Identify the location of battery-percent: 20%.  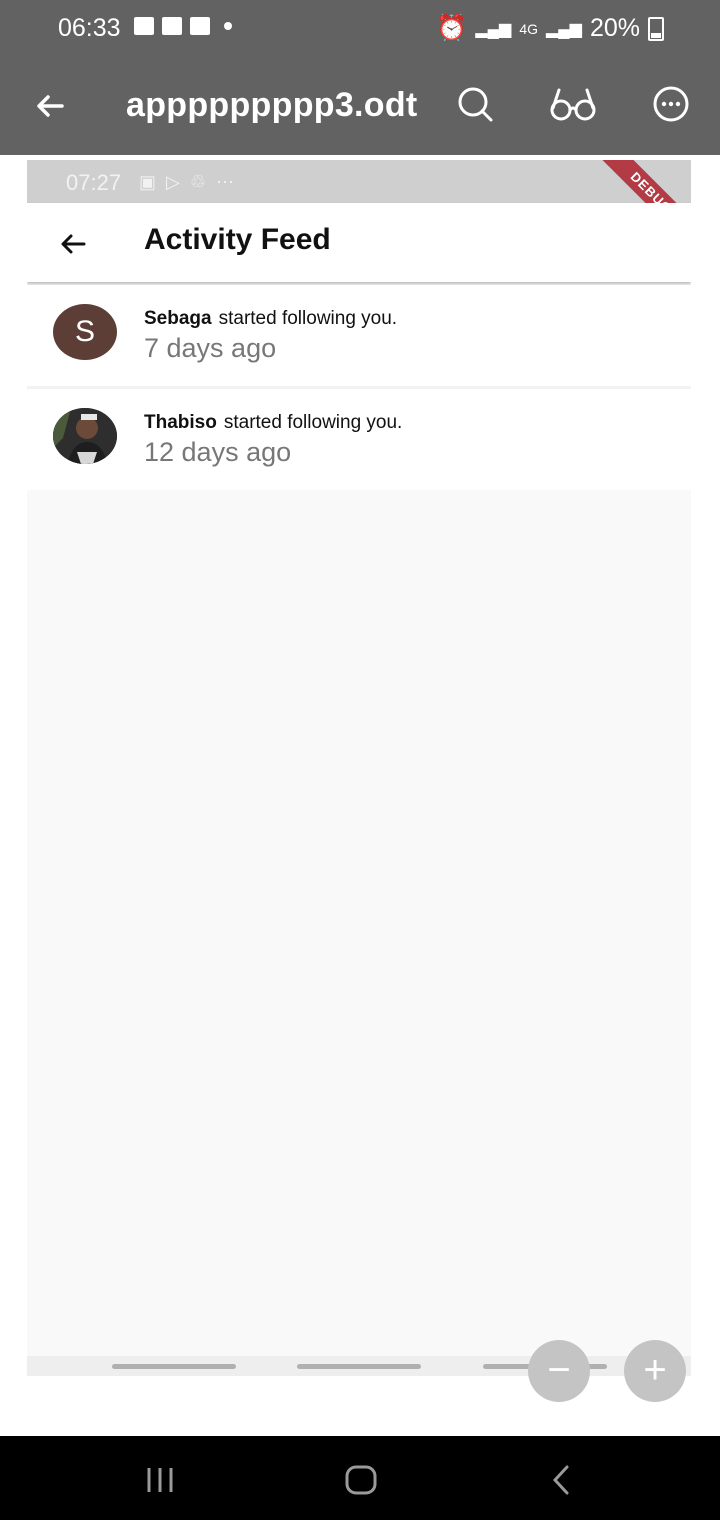
(614, 28).